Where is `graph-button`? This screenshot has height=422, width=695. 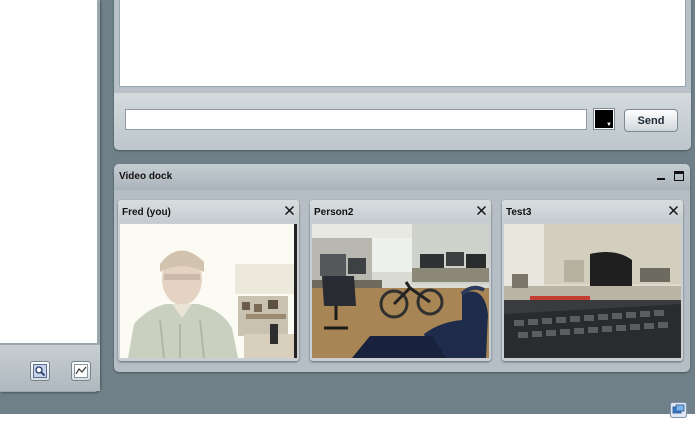
graph-button is located at coordinates (81, 371).